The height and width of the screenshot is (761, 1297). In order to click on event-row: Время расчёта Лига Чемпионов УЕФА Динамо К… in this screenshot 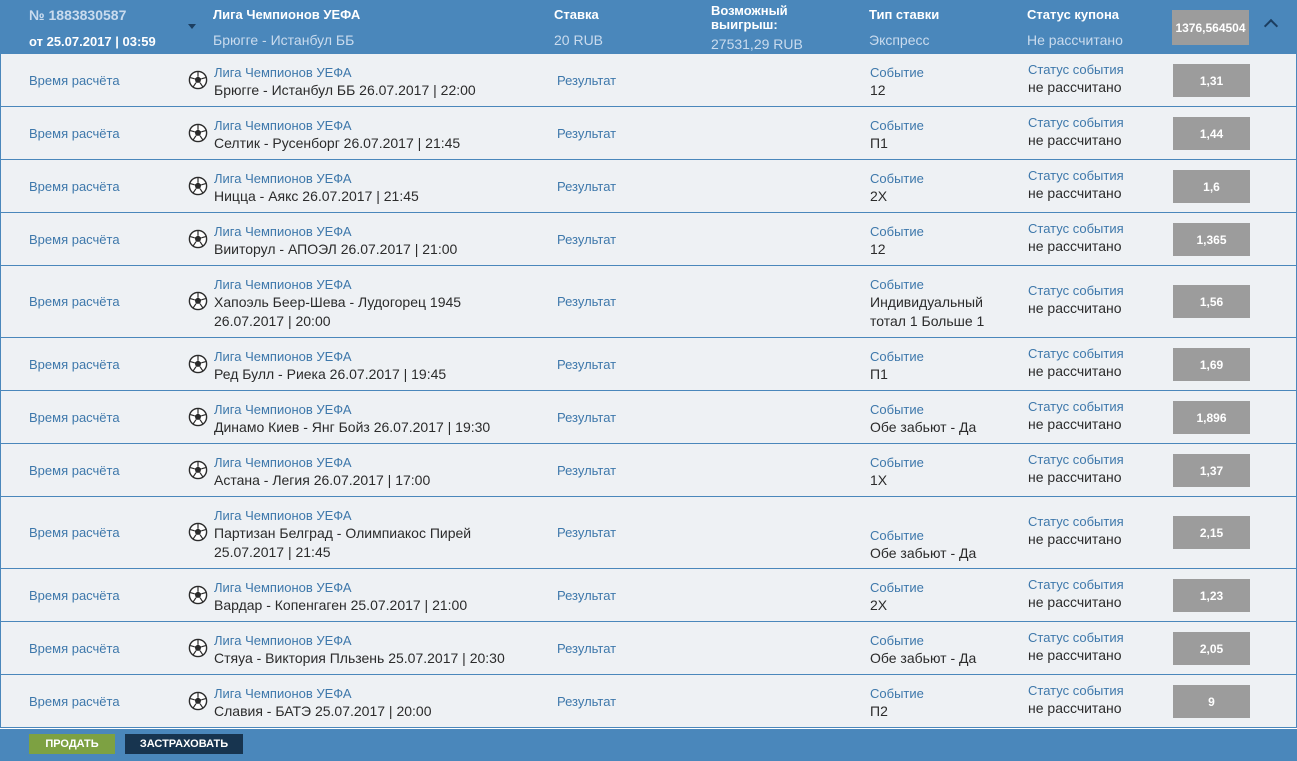, I will do `click(648, 417)`.